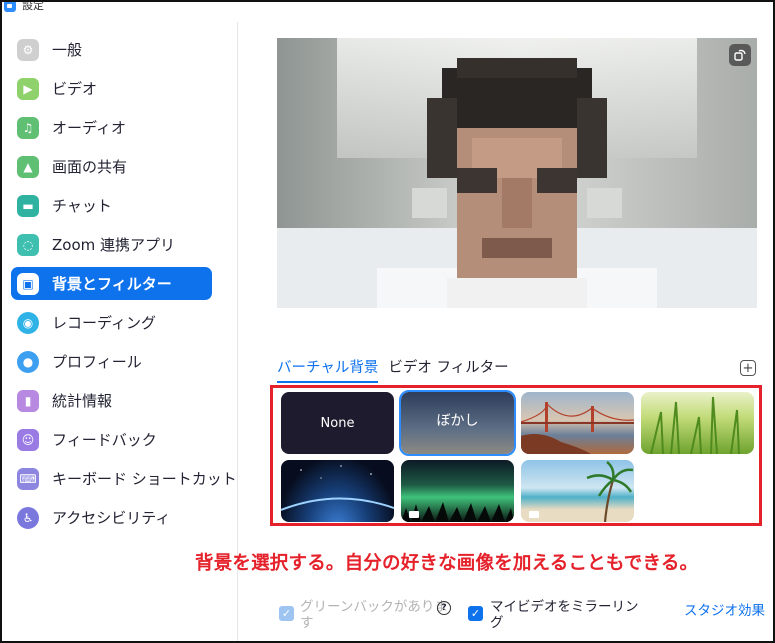 This screenshot has height=643, width=775. What do you see at coordinates (144, 479) in the screenshot?
I see `sidebar-item-label: キーボード ショートカット` at bounding box center [144, 479].